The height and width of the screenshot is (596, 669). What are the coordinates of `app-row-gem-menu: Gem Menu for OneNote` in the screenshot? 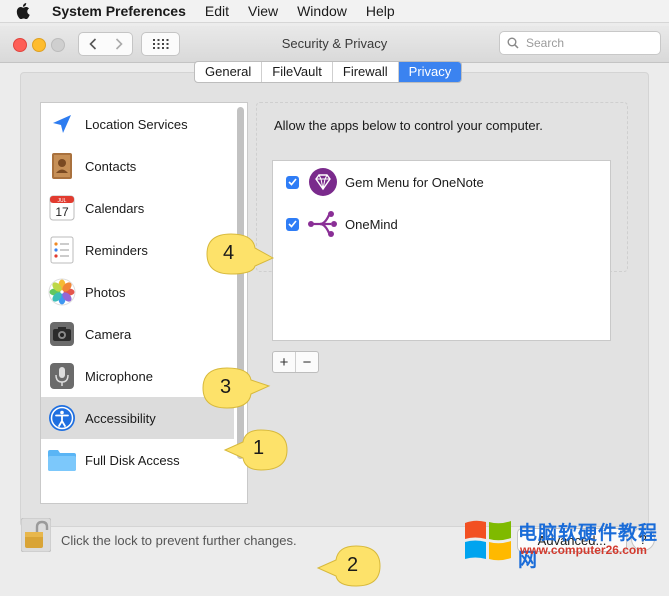 It's located at (441, 182).